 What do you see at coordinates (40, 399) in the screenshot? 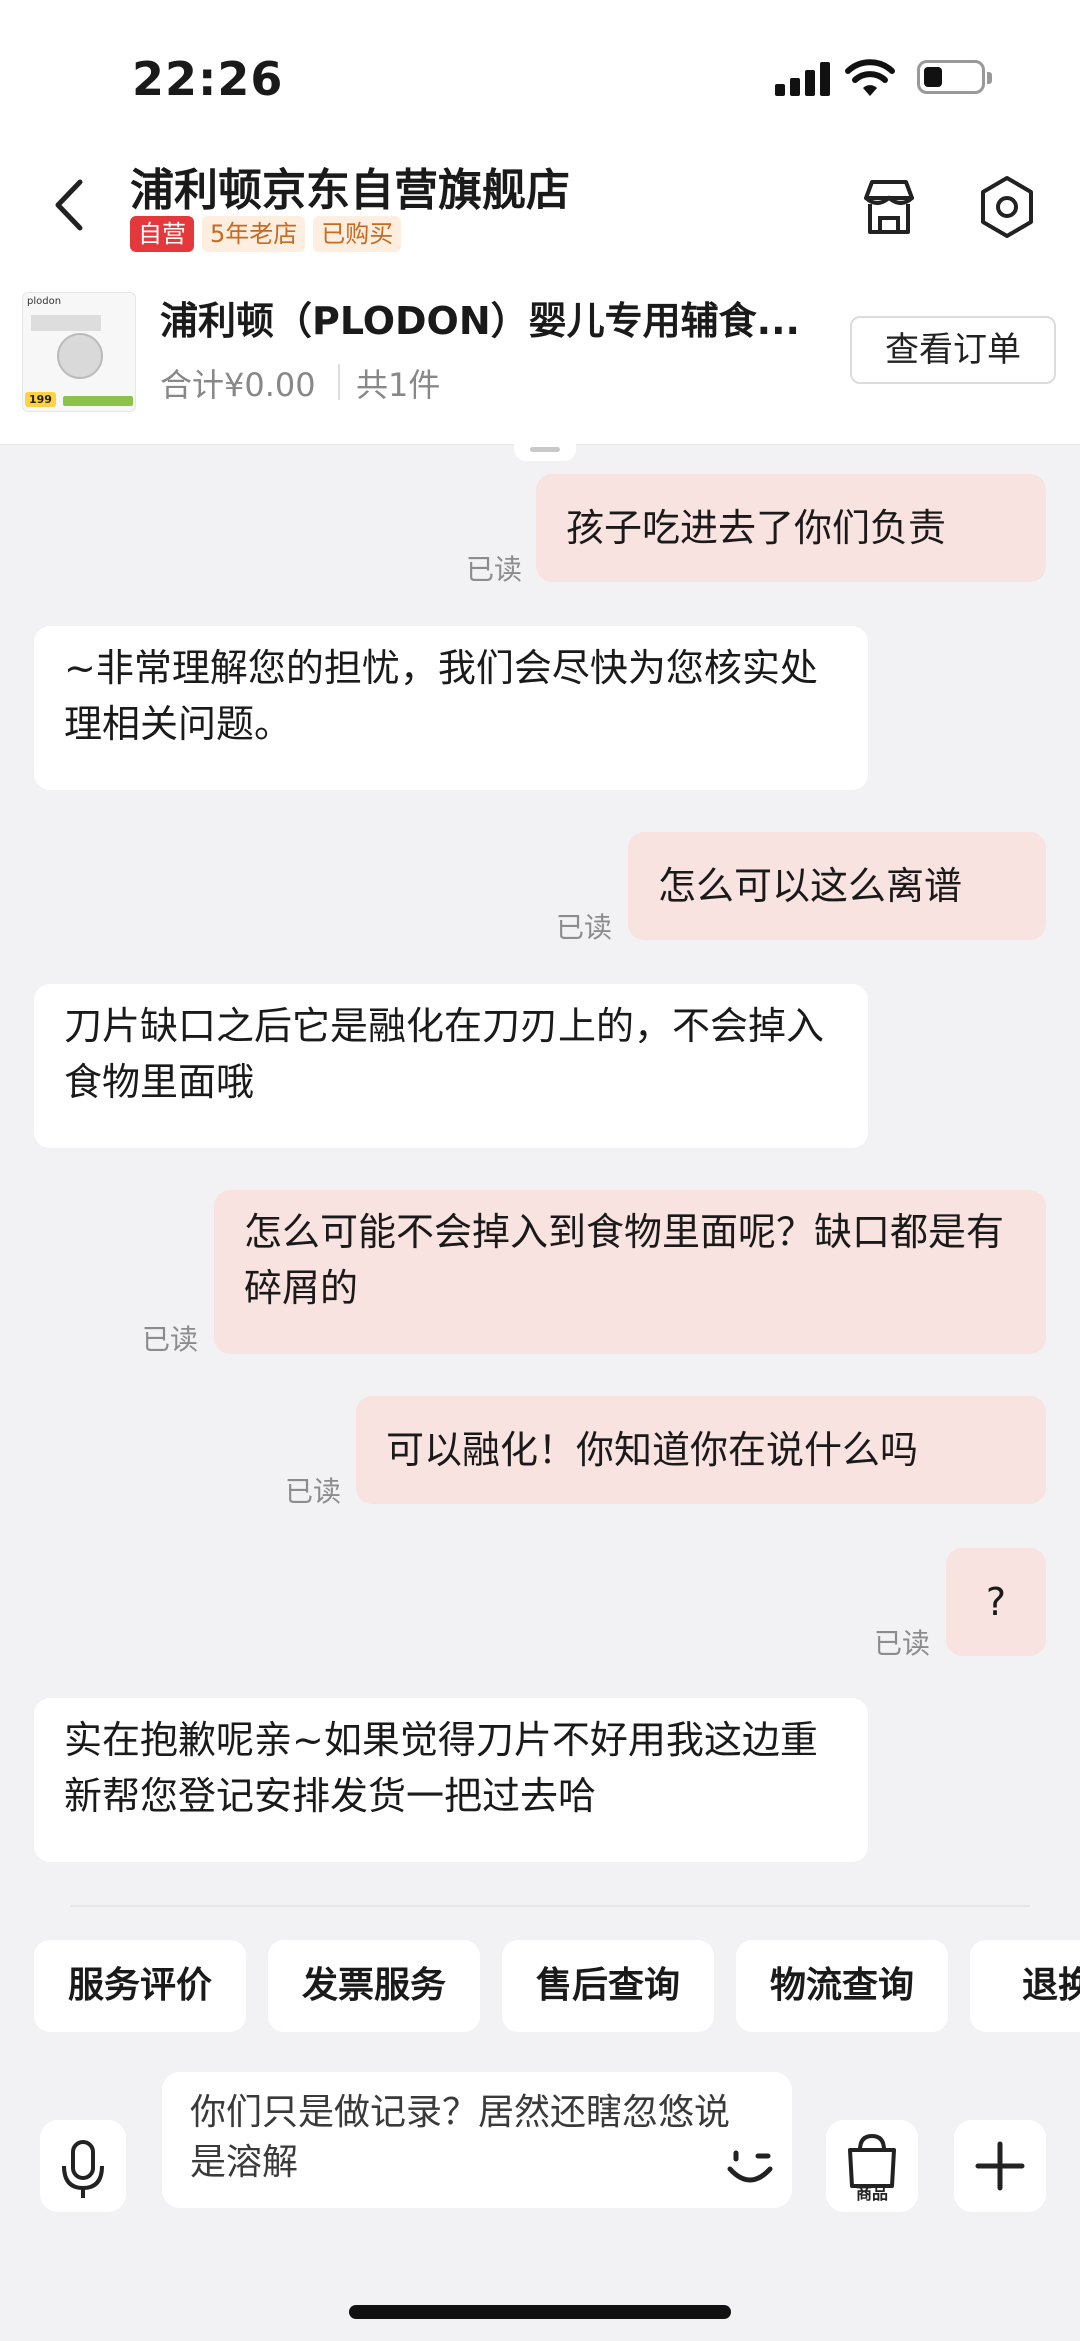
I see `thumb-price-tag: 199` at bounding box center [40, 399].